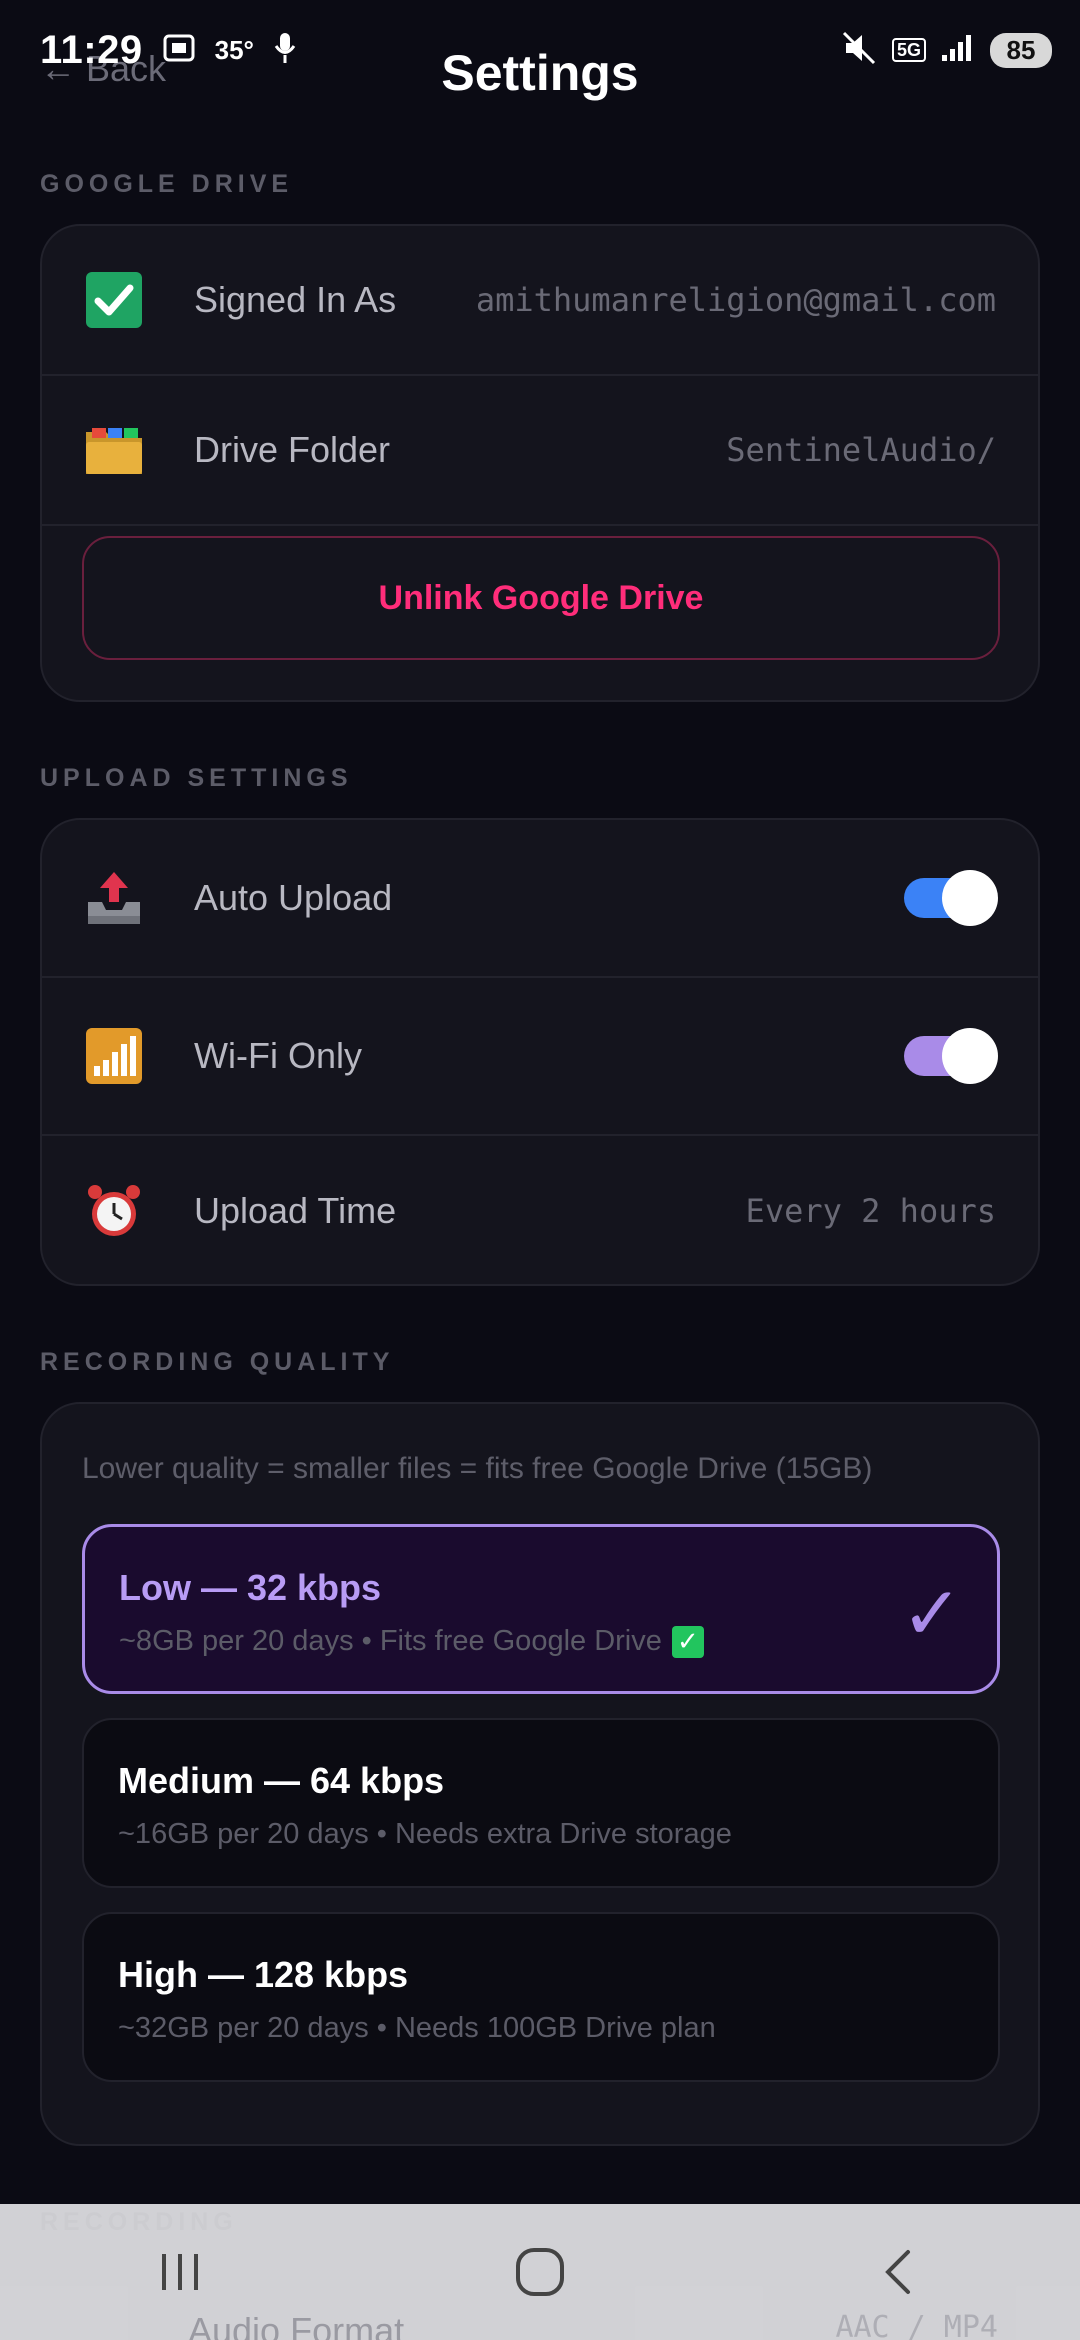 This screenshot has width=1080, height=2340. Describe the element at coordinates (180, 2272) in the screenshot. I see `recent-apps-button` at that location.